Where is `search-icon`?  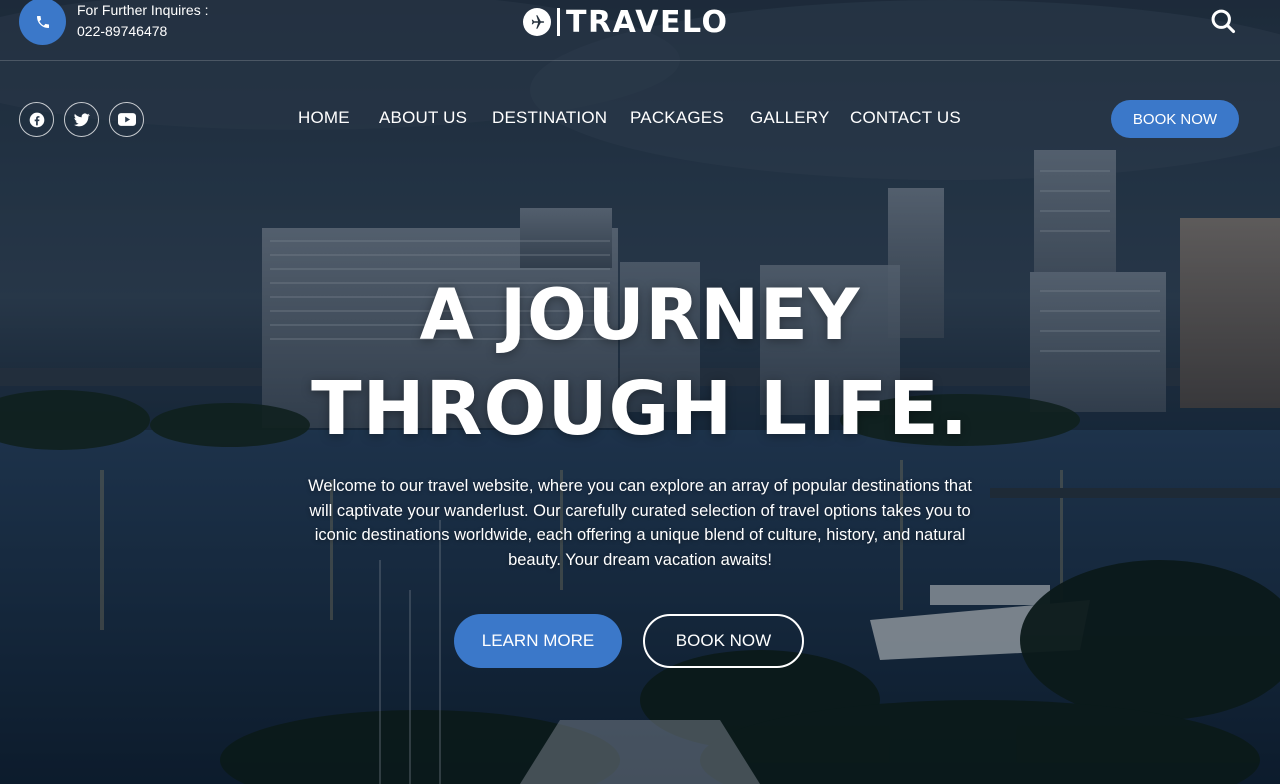 search-icon is located at coordinates (1223, 21).